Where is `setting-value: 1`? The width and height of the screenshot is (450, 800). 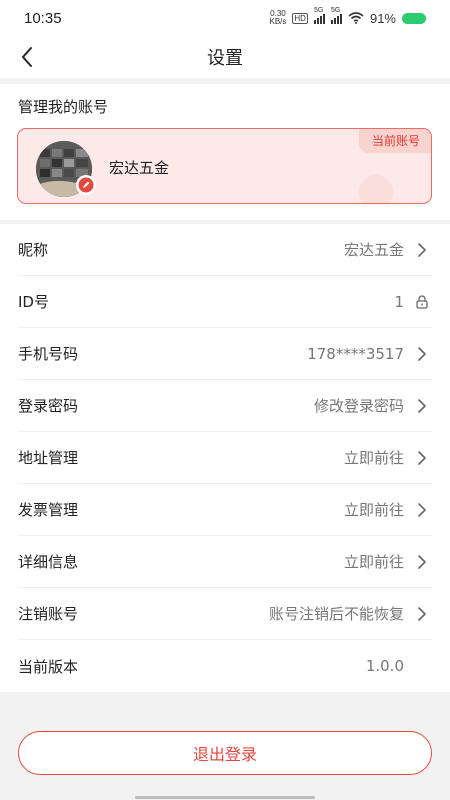
setting-value: 1 is located at coordinates (399, 301).